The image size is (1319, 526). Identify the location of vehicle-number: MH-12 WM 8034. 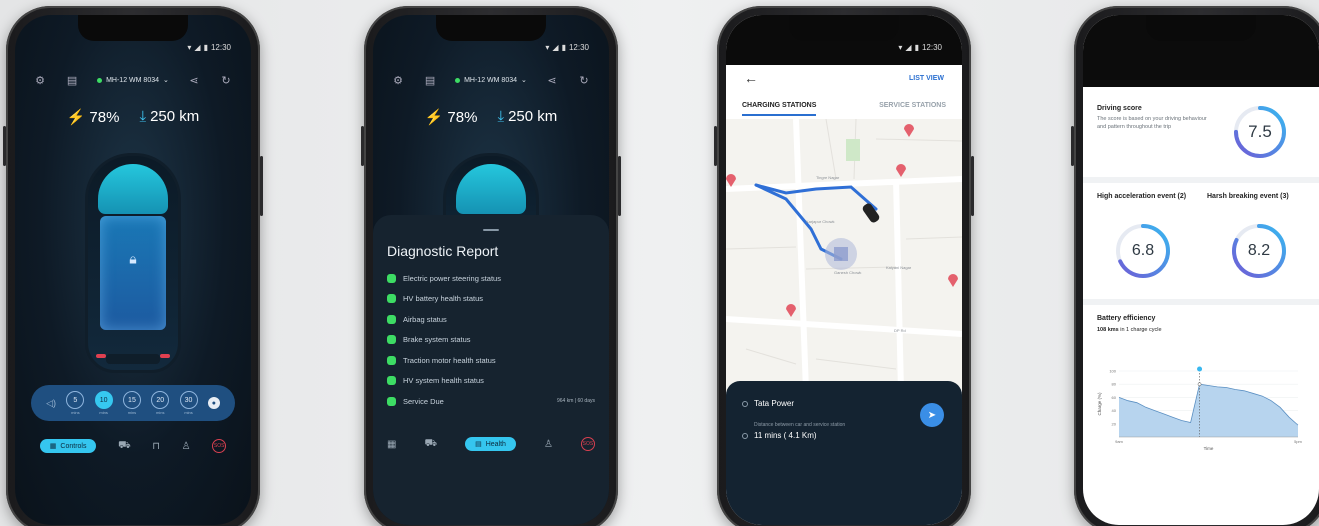
(490, 80).